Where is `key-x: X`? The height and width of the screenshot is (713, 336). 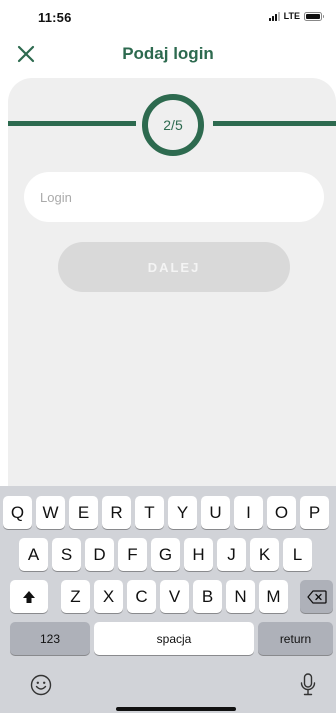 key-x: X is located at coordinates (108, 596).